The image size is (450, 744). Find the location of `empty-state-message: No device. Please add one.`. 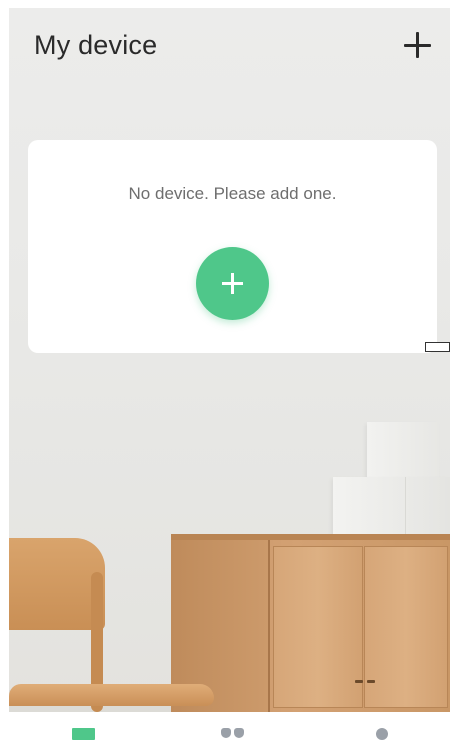

empty-state-message: No device. Please add one. is located at coordinates (232, 193).